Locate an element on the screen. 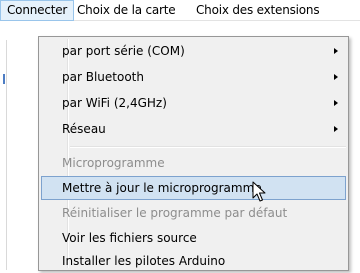 The width and height of the screenshot is (360, 273). menu-separator is located at coordinates (208, 147).